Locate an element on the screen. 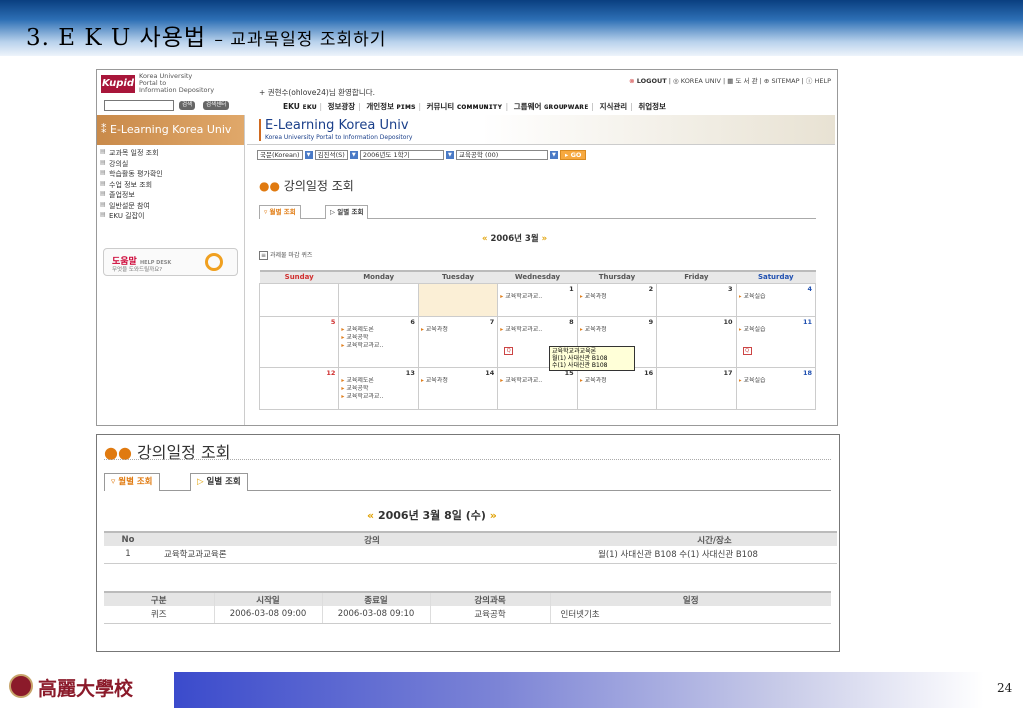  search-input is located at coordinates (139, 105).